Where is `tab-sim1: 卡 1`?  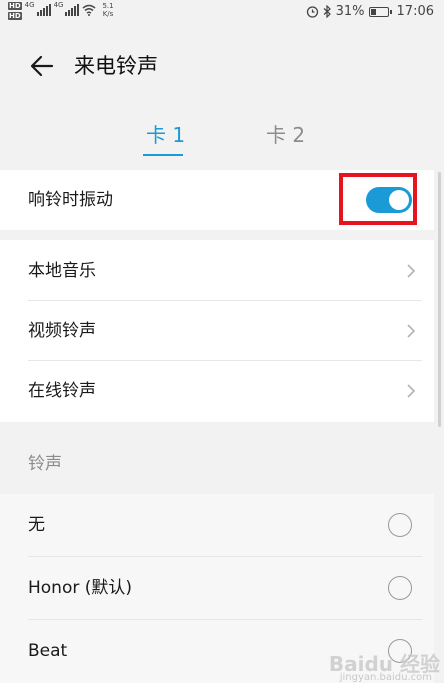 tab-sim1: 卡 1 is located at coordinates (165, 135).